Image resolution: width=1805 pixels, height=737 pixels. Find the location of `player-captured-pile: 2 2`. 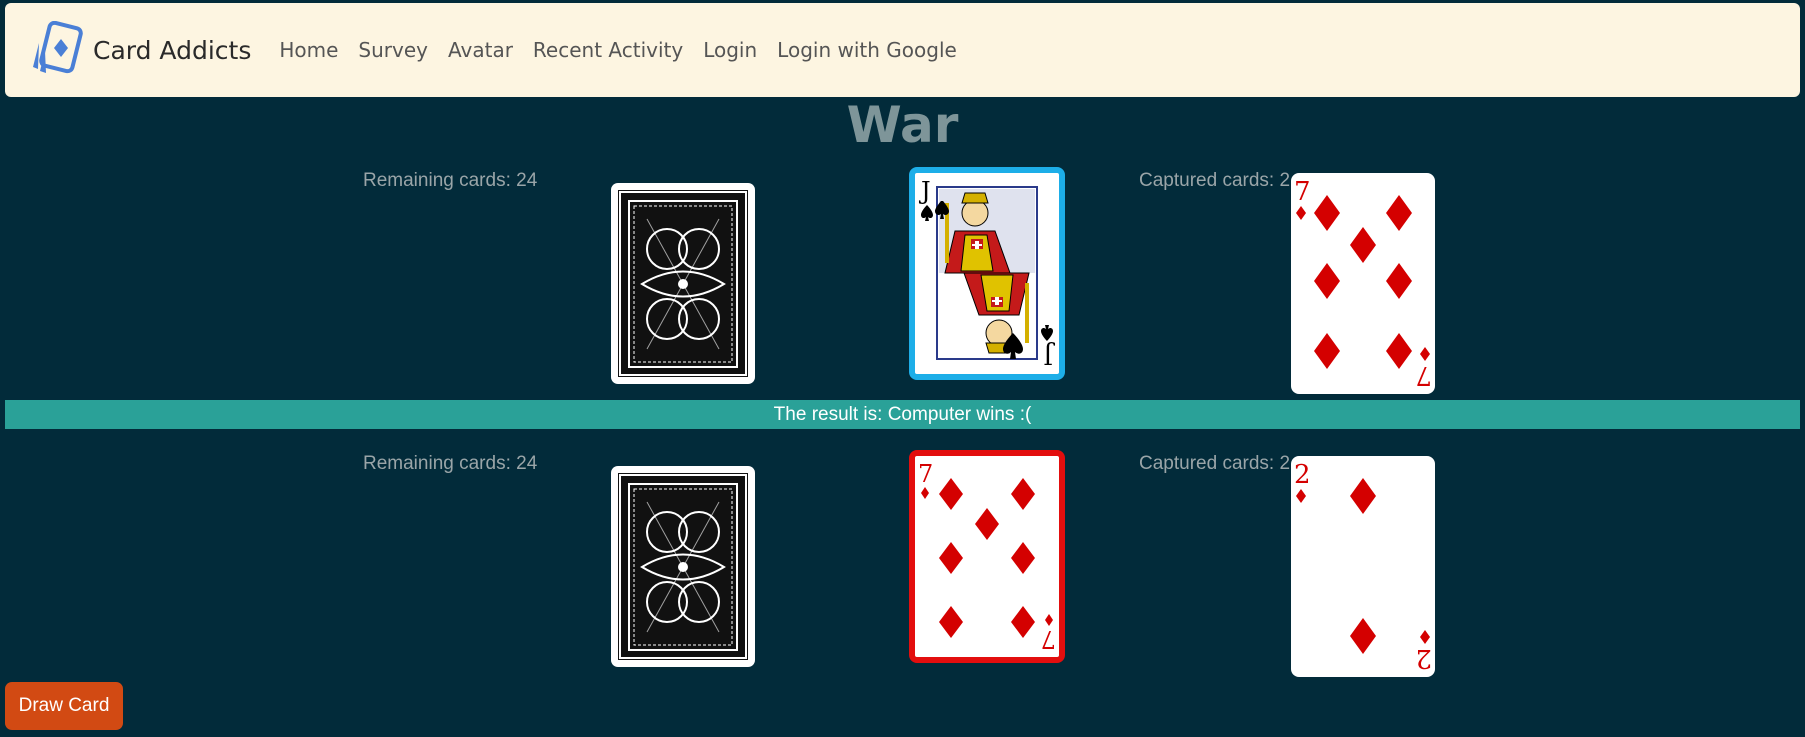

player-captured-pile: 2 2 is located at coordinates (1363, 566).